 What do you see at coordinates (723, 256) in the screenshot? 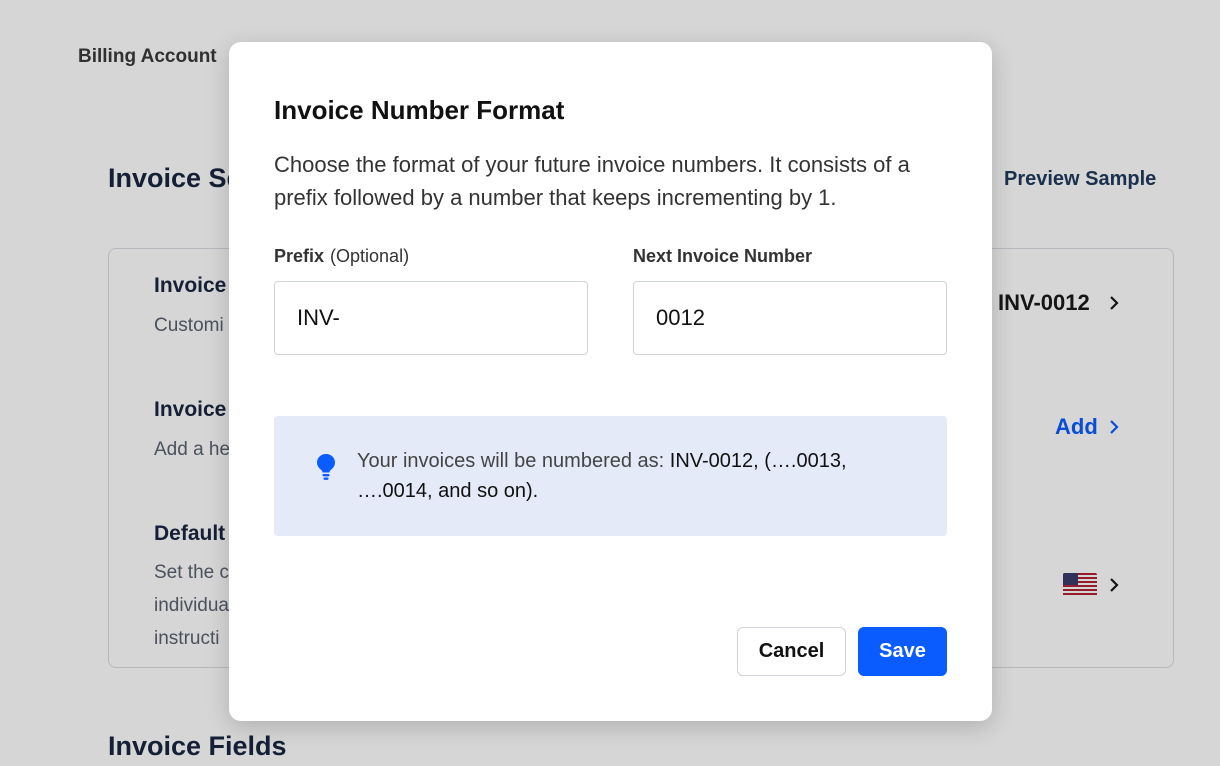
I see `next-invoice-number-label: Next Invoice Number` at bounding box center [723, 256].